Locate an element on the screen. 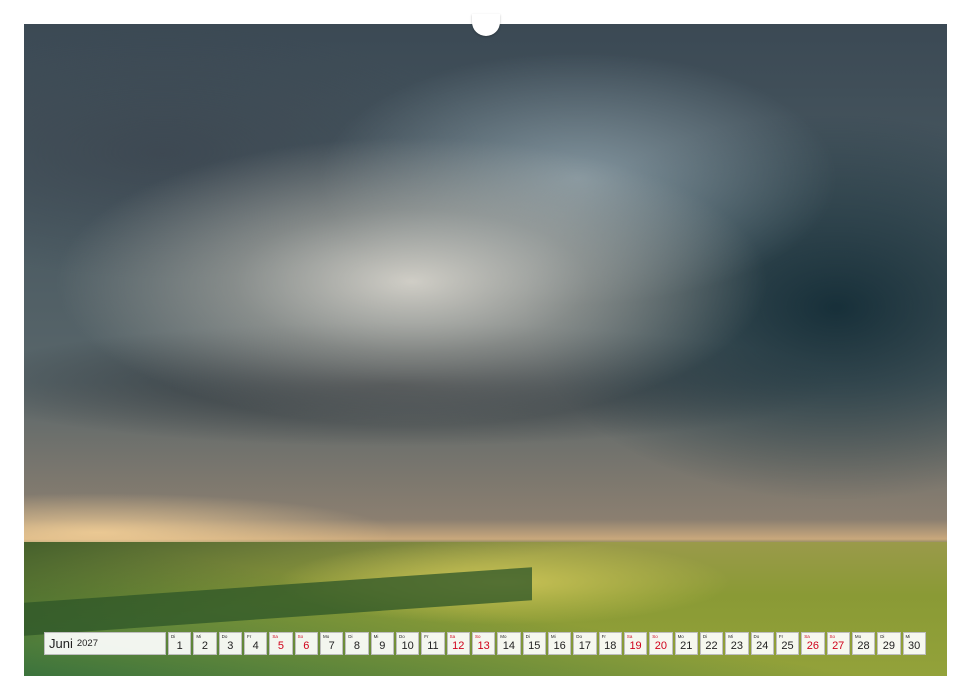 Image resolution: width=971 pixels, height=700 pixels. day-cell: Do 10 is located at coordinates (407, 643).